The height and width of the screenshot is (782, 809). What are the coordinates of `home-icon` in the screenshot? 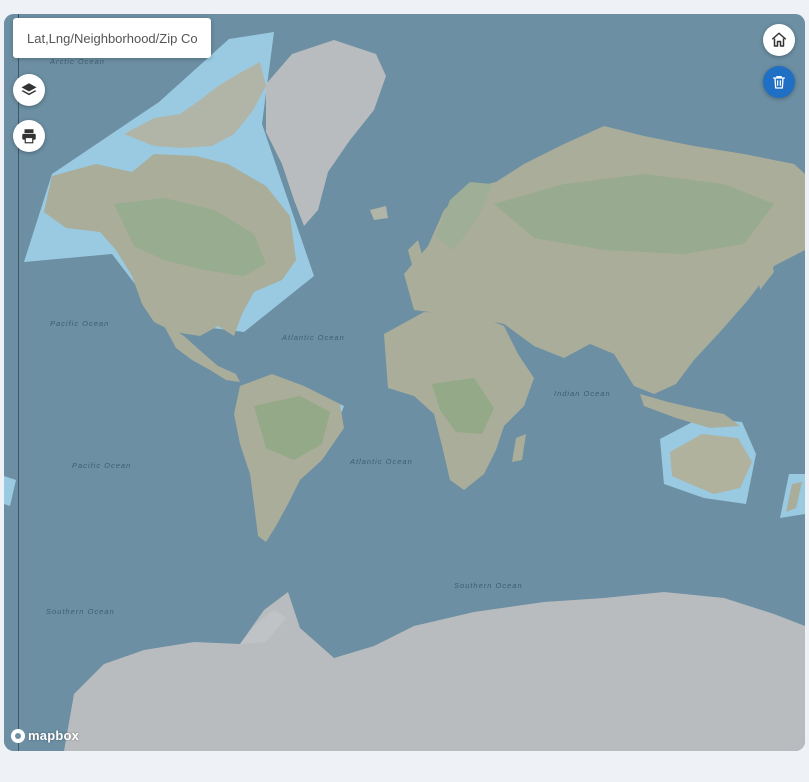 It's located at (779, 39).